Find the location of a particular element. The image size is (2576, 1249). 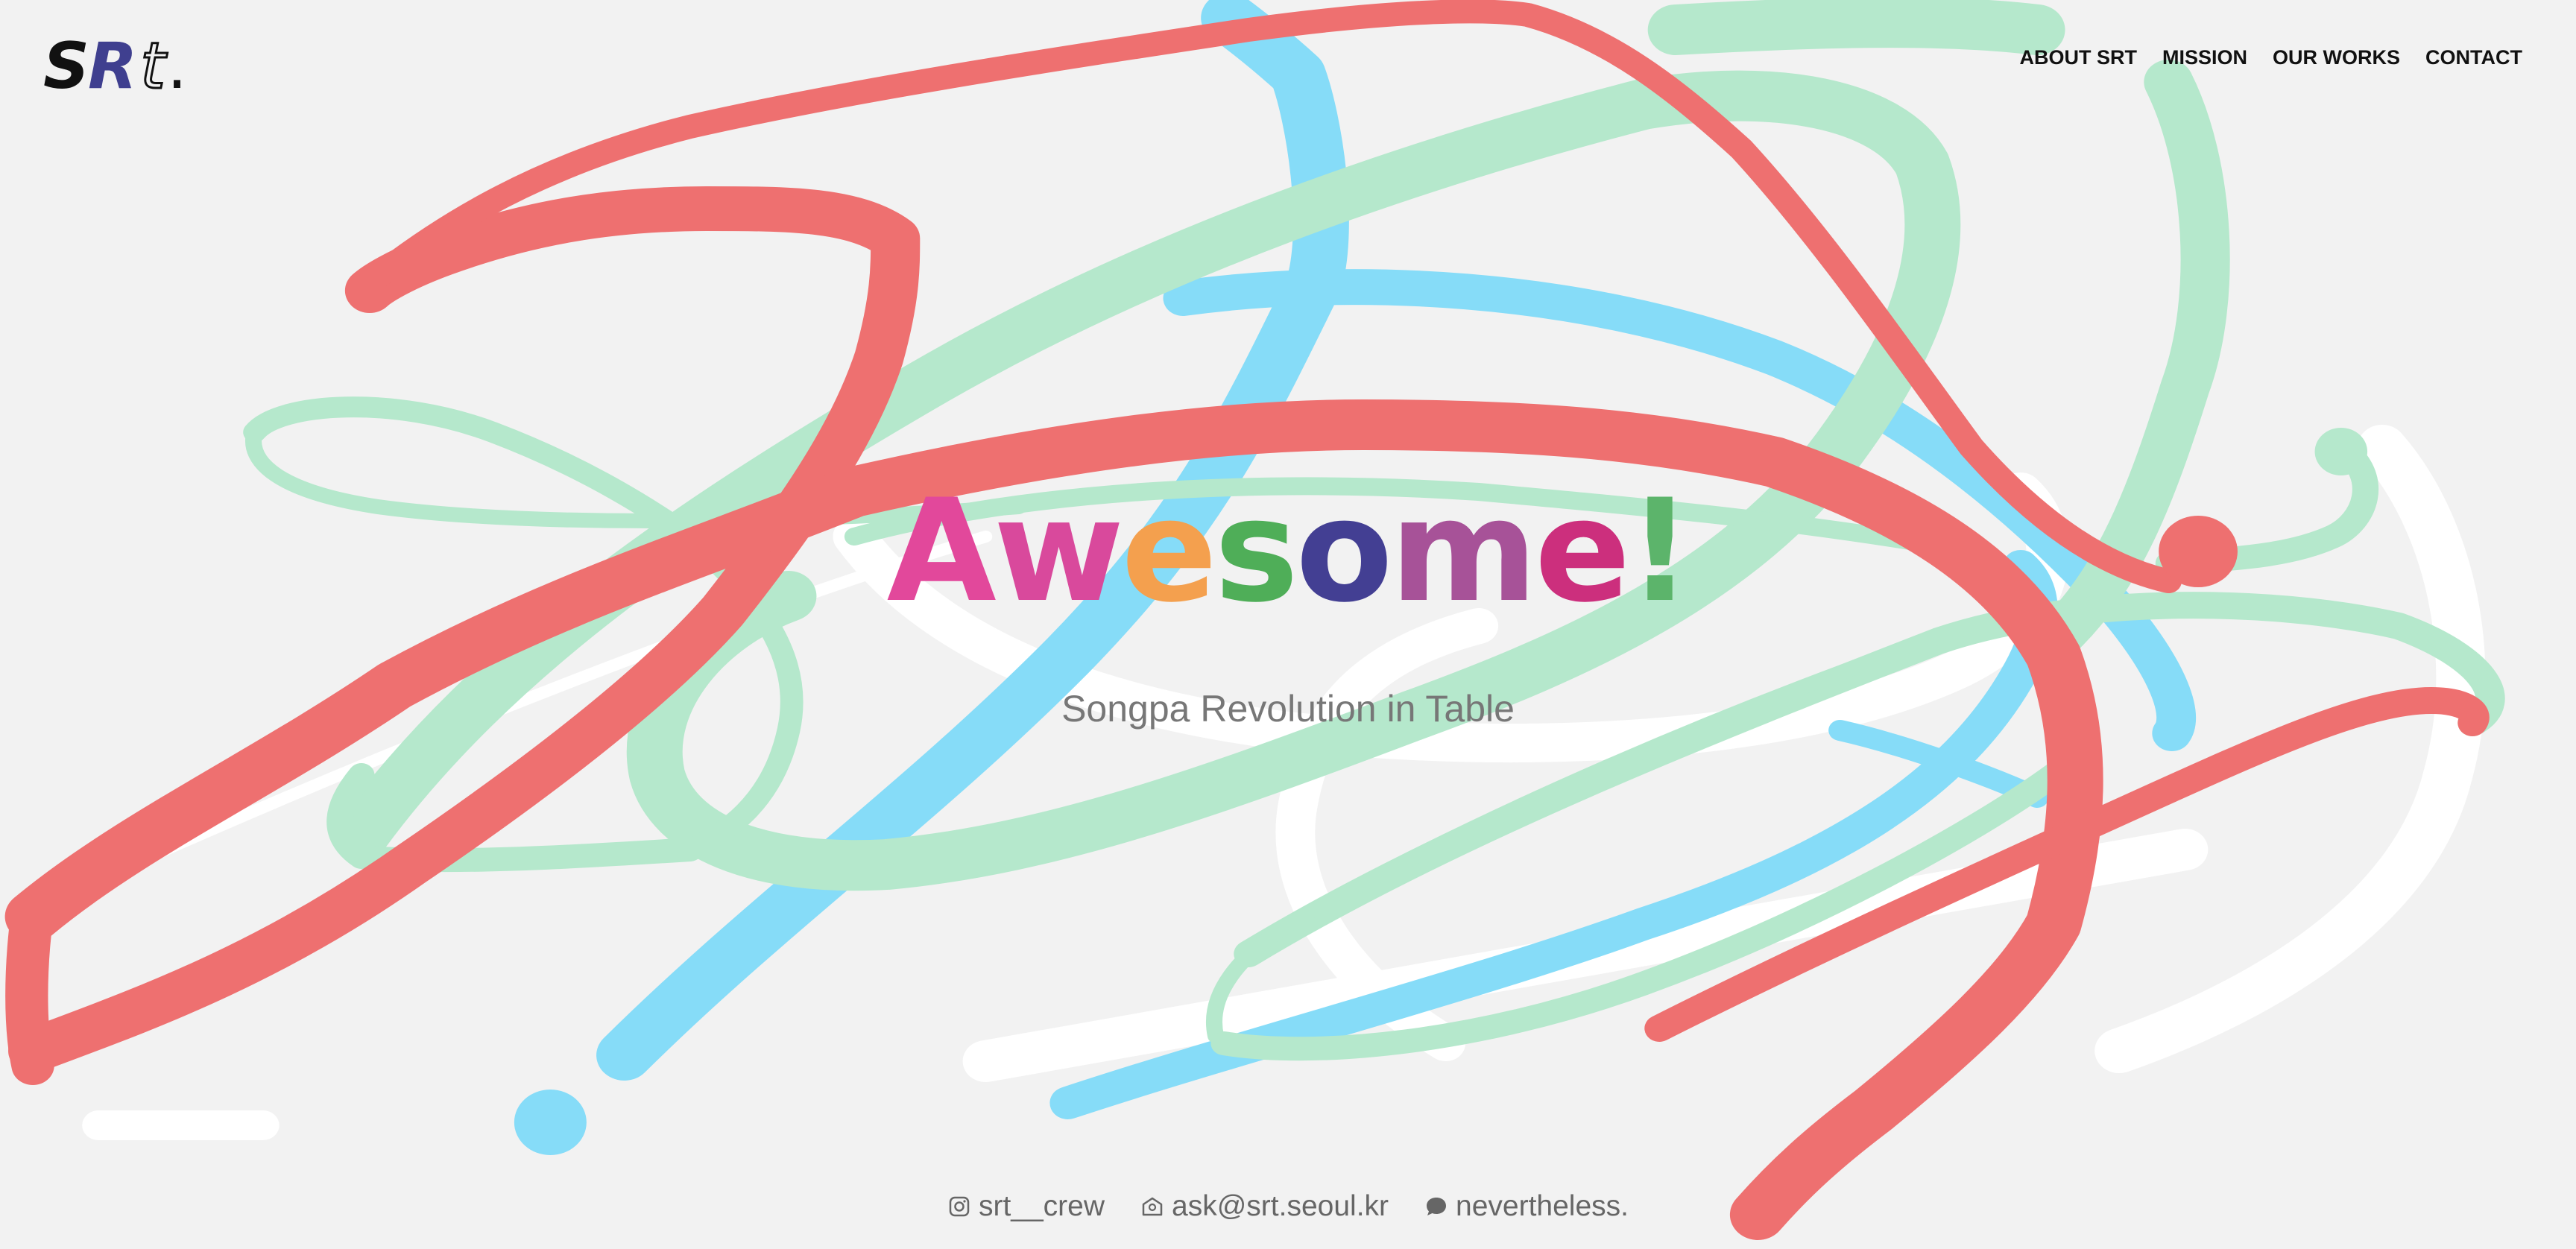

instagram-link: srt__crew is located at coordinates (1026, 1206).